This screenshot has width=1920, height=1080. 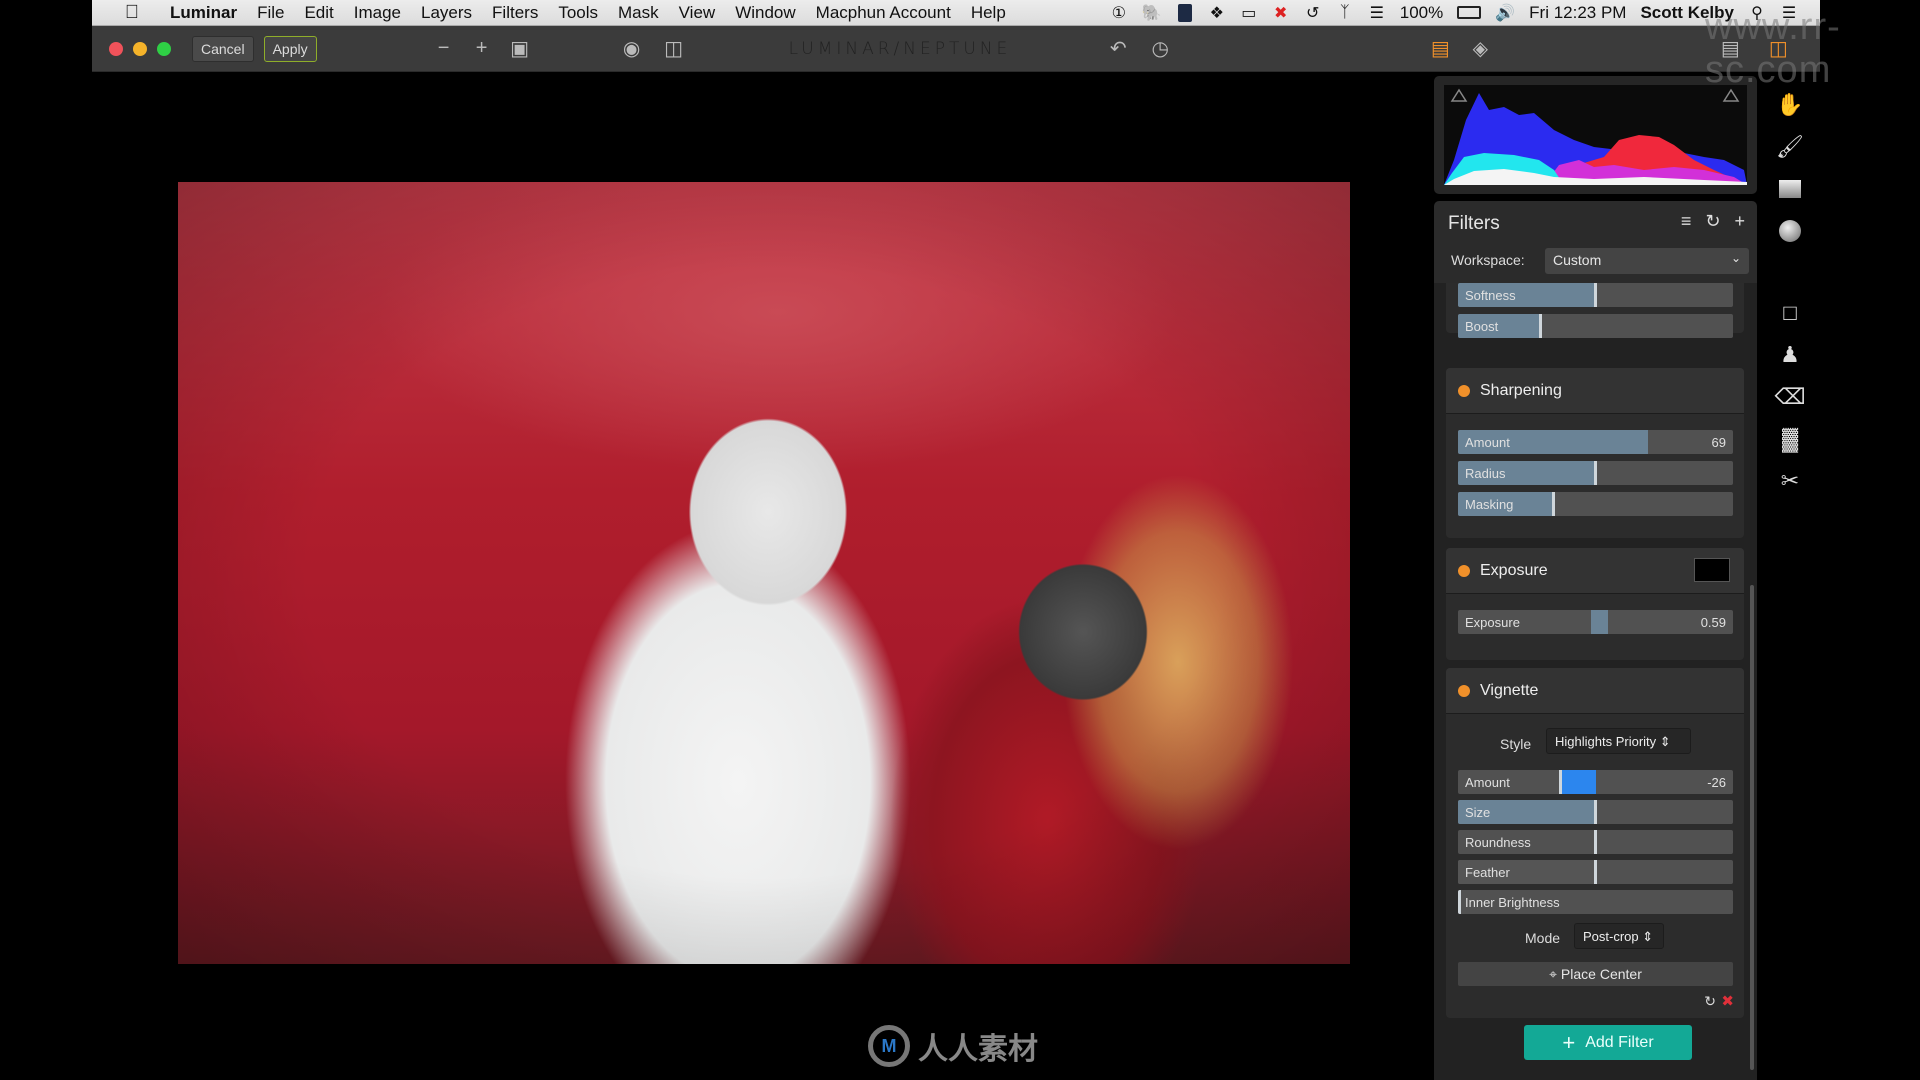 What do you see at coordinates (203, 13) in the screenshot?
I see `menu-app-luminar: Luminar` at bounding box center [203, 13].